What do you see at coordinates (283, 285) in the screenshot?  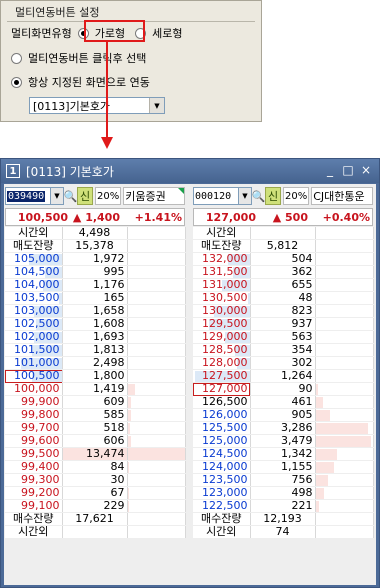 I see `ask-row: 131,000 655` at bounding box center [283, 285].